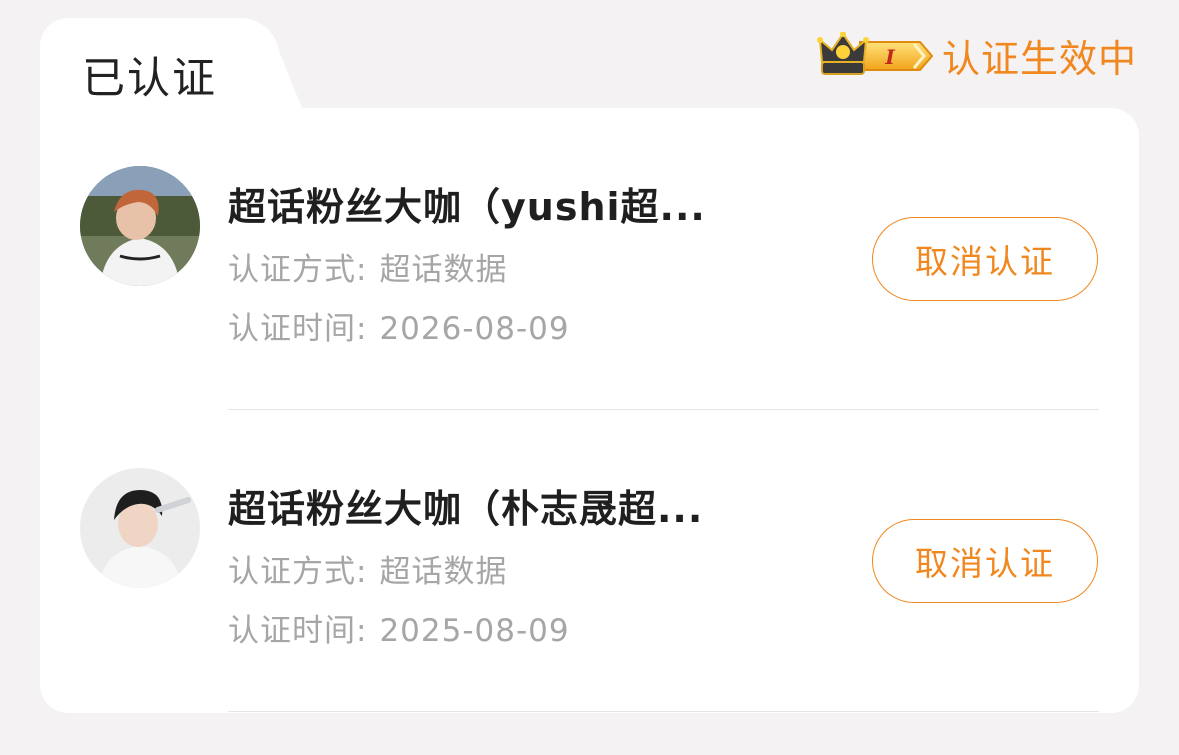 The width and height of the screenshot is (1179, 755). I want to click on badge-level-text: I, so click(889, 57).